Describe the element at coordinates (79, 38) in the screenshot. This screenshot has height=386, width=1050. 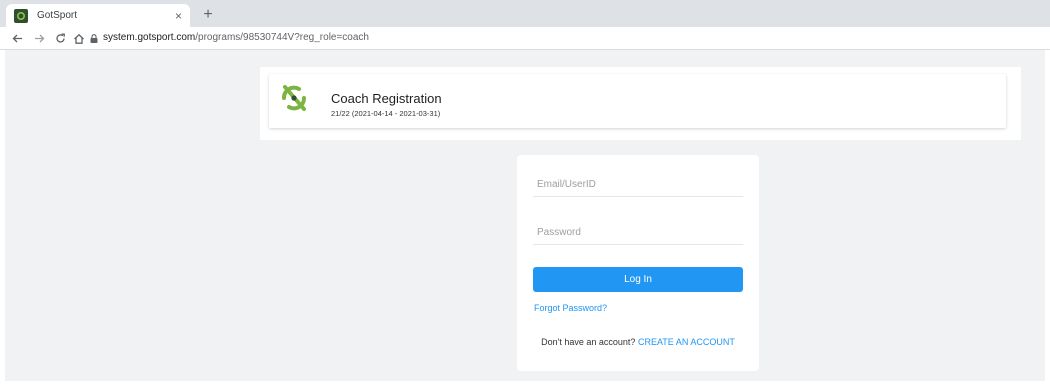
I see `home-icon` at that location.